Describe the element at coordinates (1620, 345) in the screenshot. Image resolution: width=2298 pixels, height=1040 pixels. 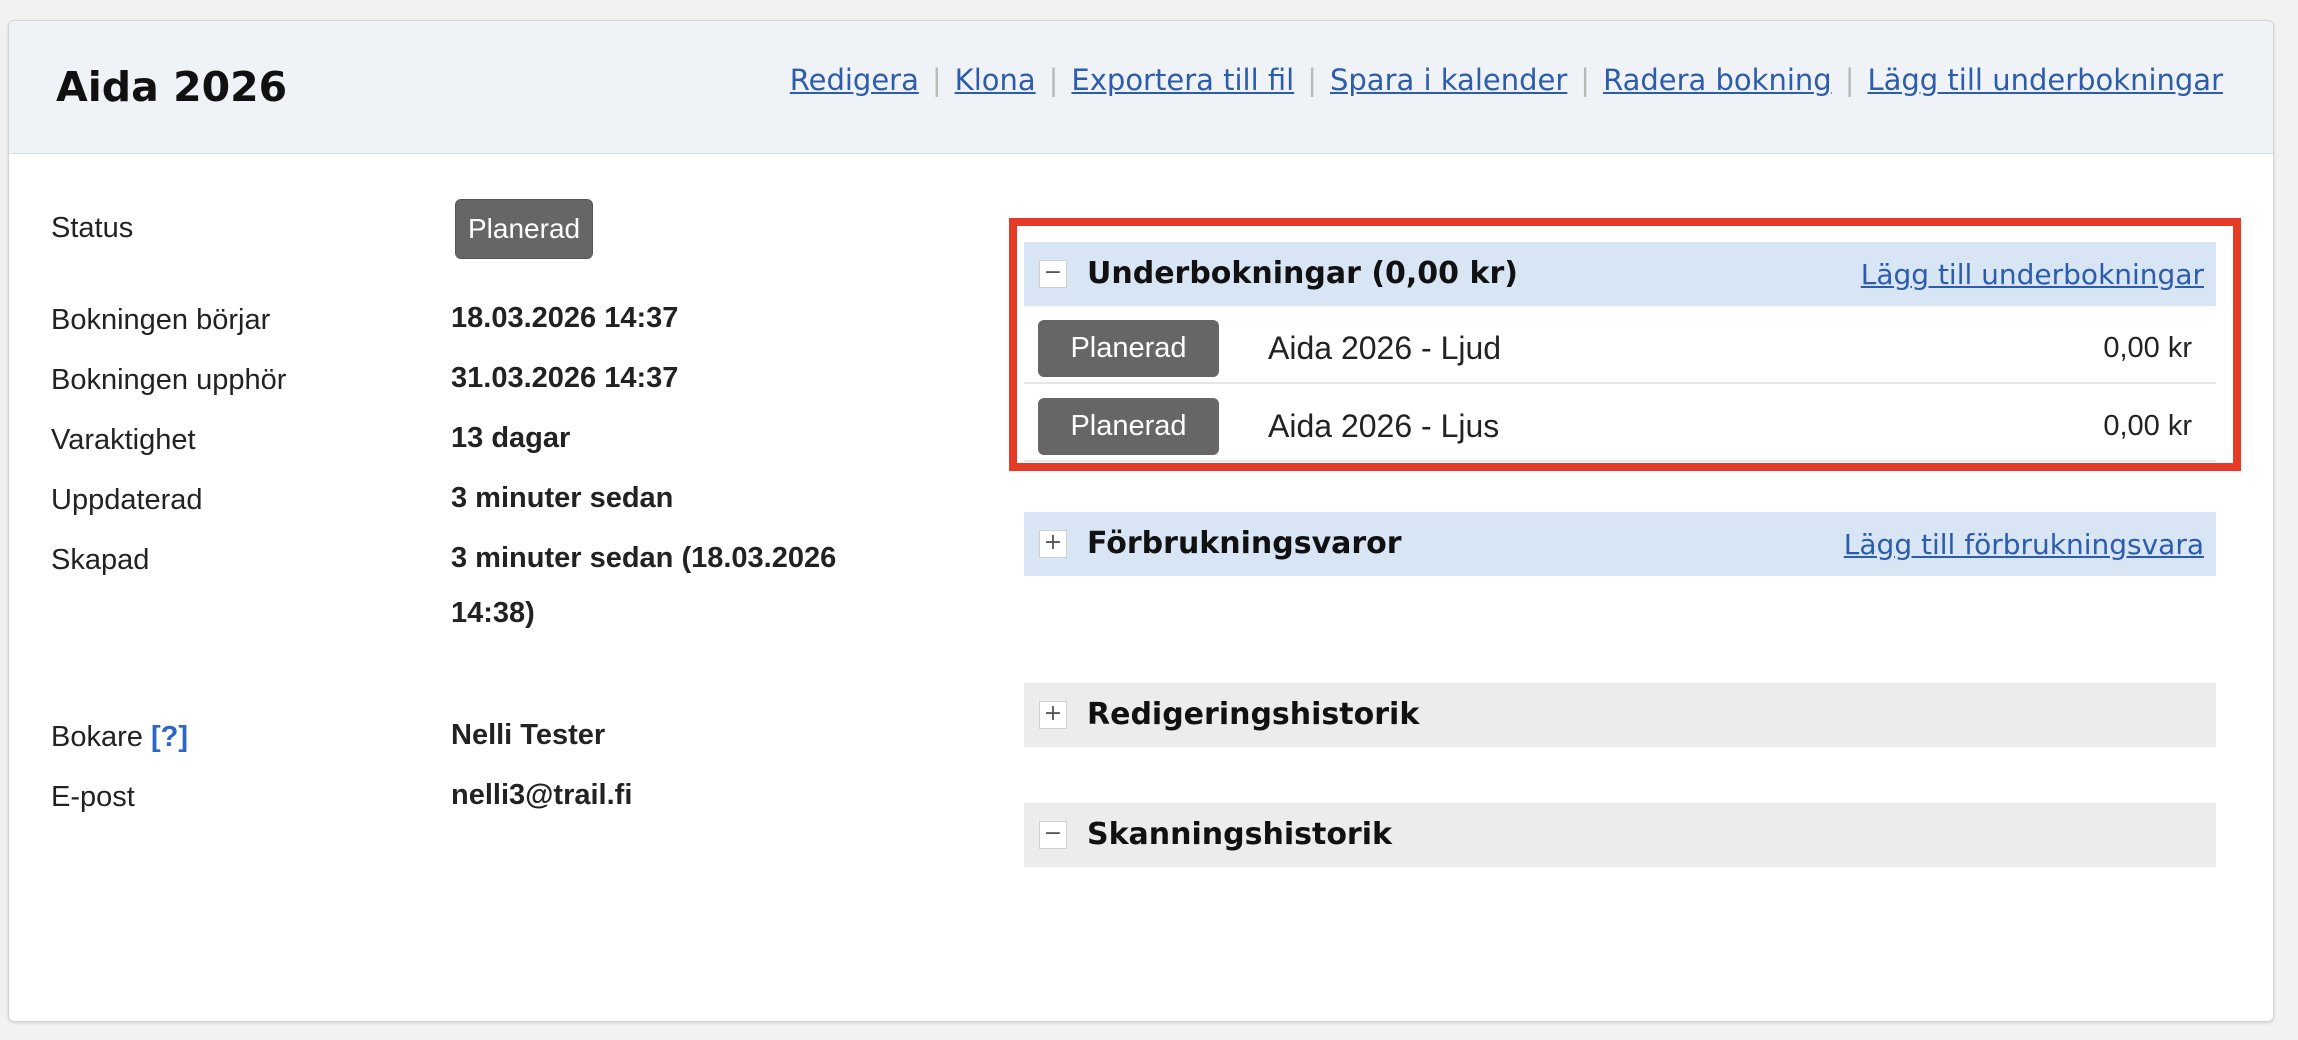
I see `table-row: Planerad Aida 2026 - Ljud 0,00 kr` at that location.